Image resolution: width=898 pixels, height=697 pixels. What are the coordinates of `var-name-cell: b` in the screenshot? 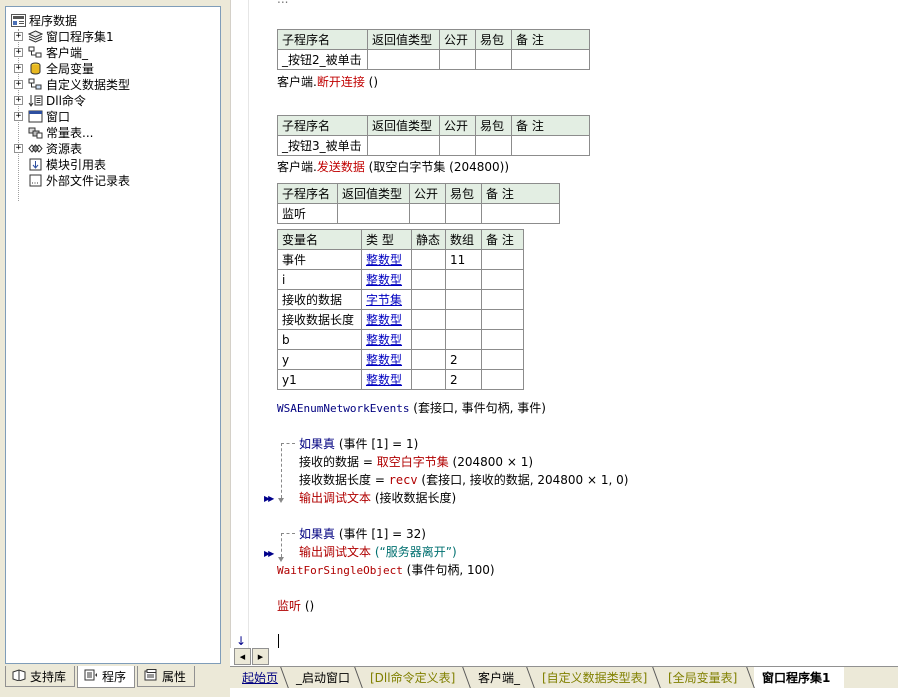 It's located at (319, 339).